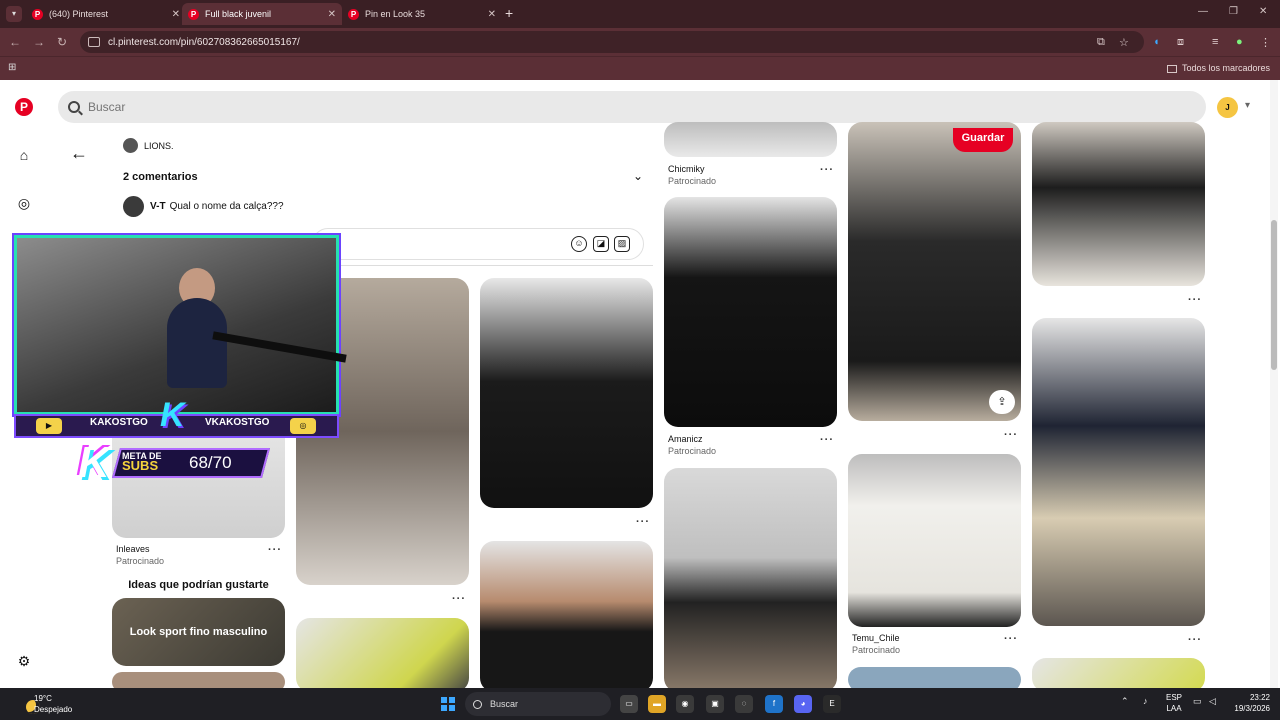  Describe the element at coordinates (24, 155) in the screenshot. I see `home-icon: ⌂` at that location.